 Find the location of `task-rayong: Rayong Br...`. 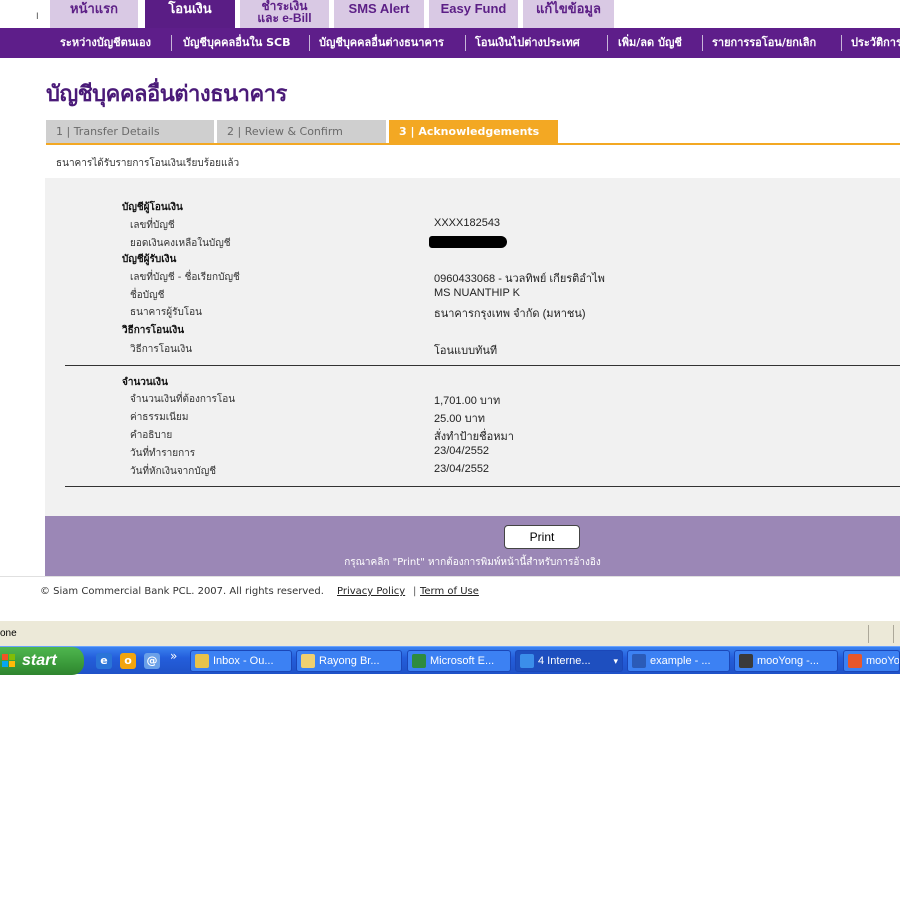

task-rayong: Rayong Br... is located at coordinates (349, 661).